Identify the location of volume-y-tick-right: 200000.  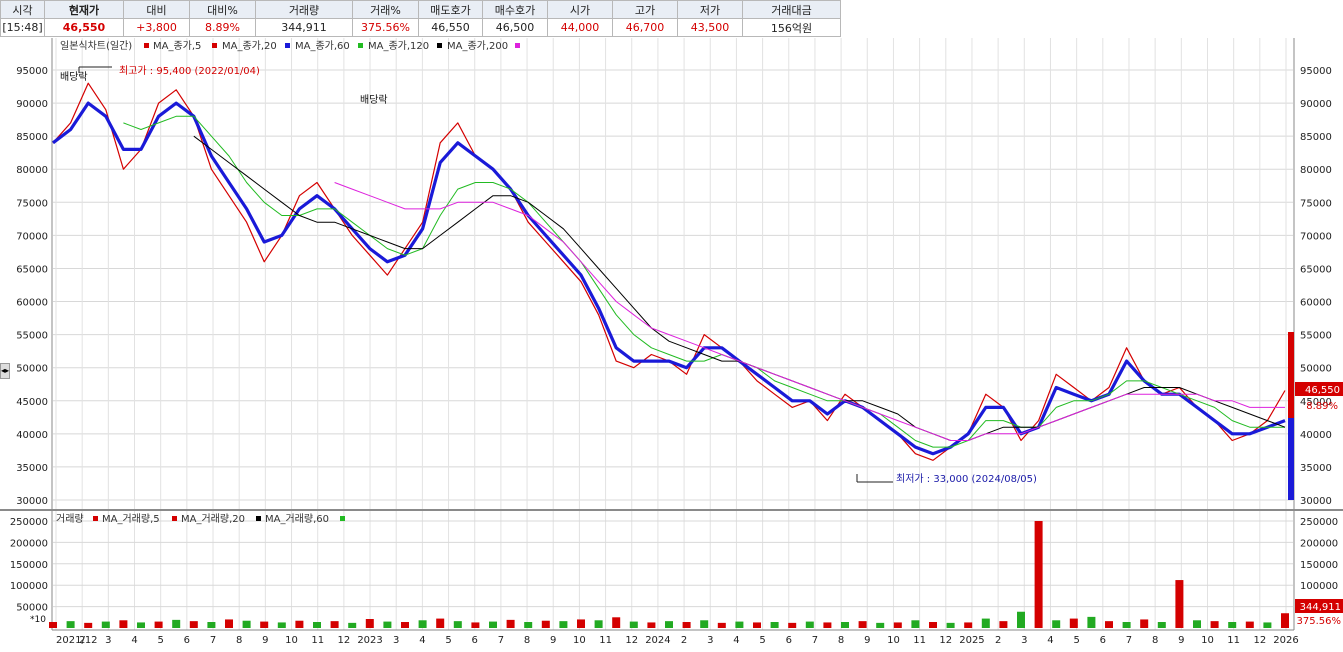
(1319, 543).